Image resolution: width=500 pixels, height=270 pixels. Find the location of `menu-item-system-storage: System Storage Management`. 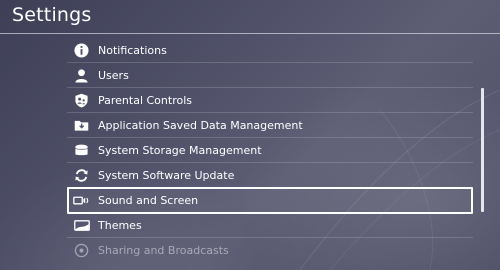

menu-item-system-storage: System Storage Management is located at coordinates (270, 150).